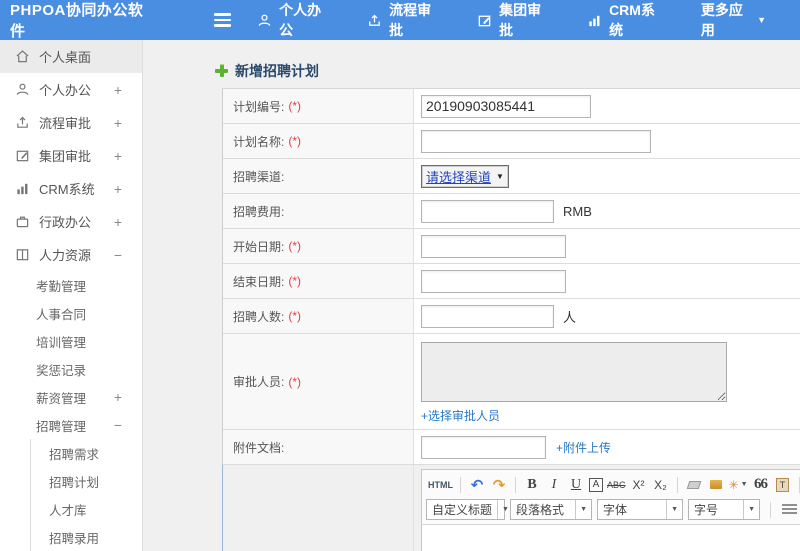 The image size is (800, 551). I want to click on fee-input, so click(487, 211).